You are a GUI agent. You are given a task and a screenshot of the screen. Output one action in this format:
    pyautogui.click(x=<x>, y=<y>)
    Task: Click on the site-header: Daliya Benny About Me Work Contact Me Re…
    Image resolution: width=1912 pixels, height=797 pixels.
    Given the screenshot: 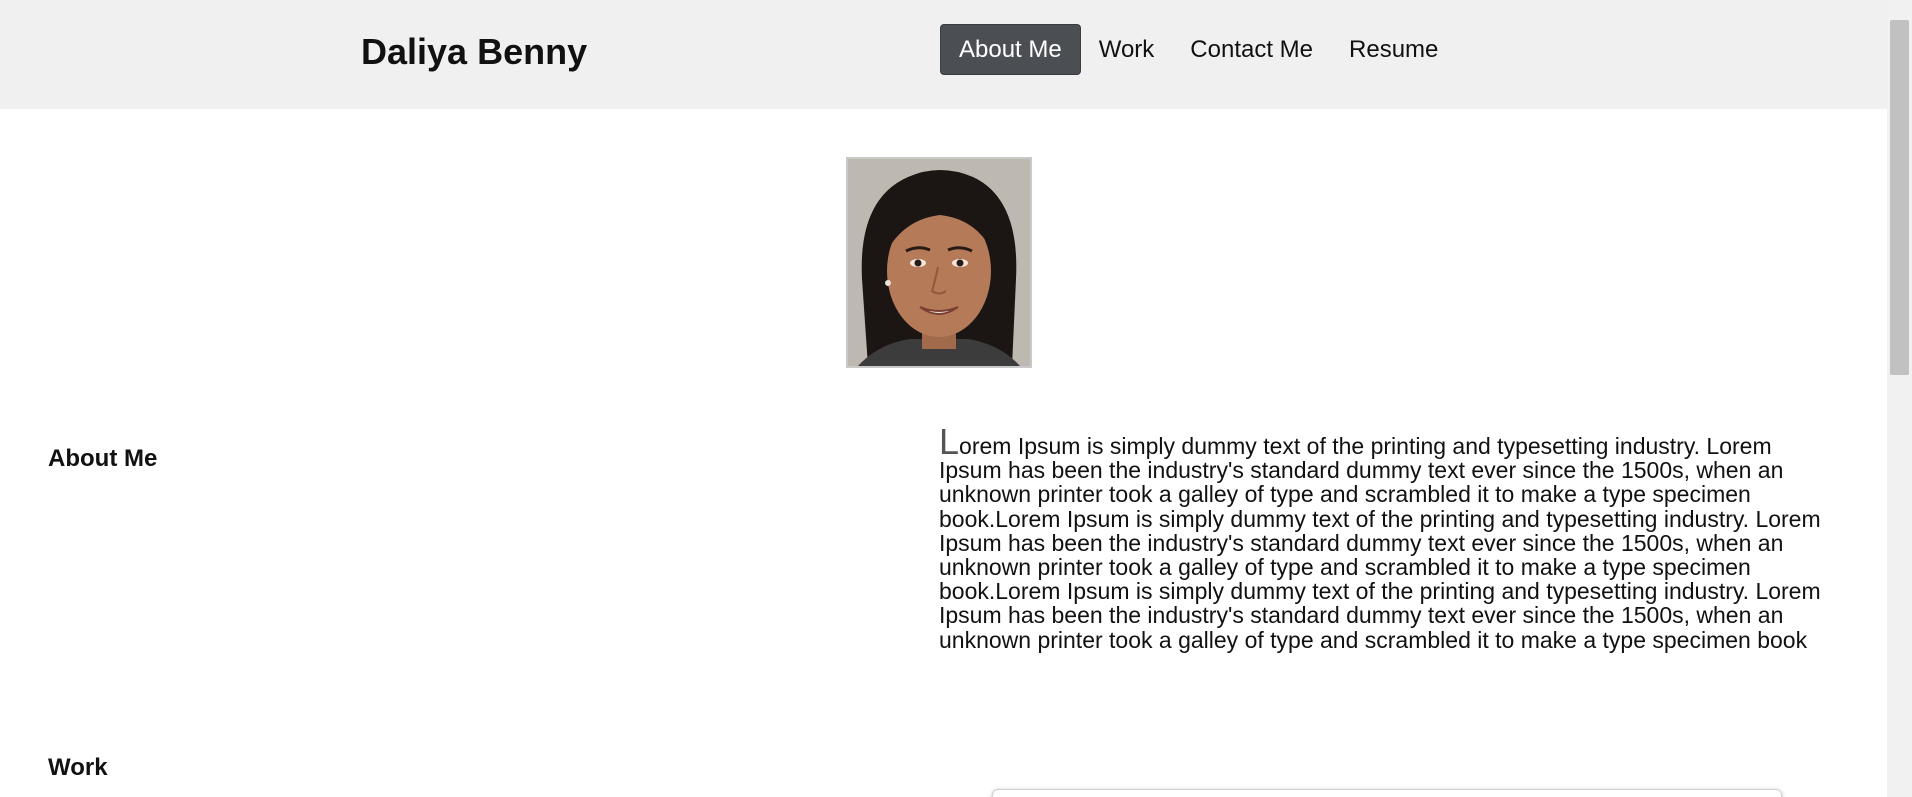 What is the action you would take?
    pyautogui.click(x=943, y=54)
    